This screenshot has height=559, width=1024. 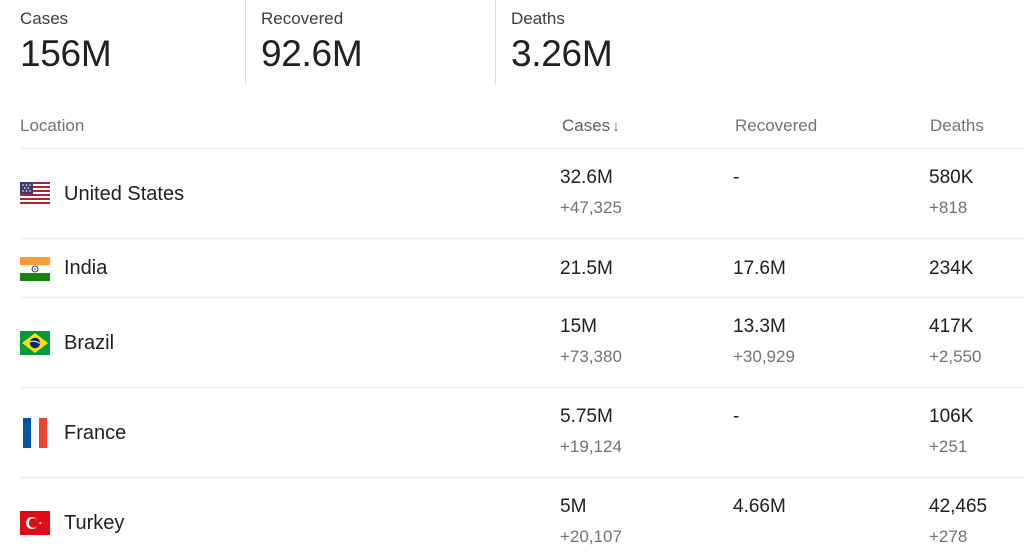 I want to click on cell-recovered: 13.3M +30,929, so click(x=764, y=341).